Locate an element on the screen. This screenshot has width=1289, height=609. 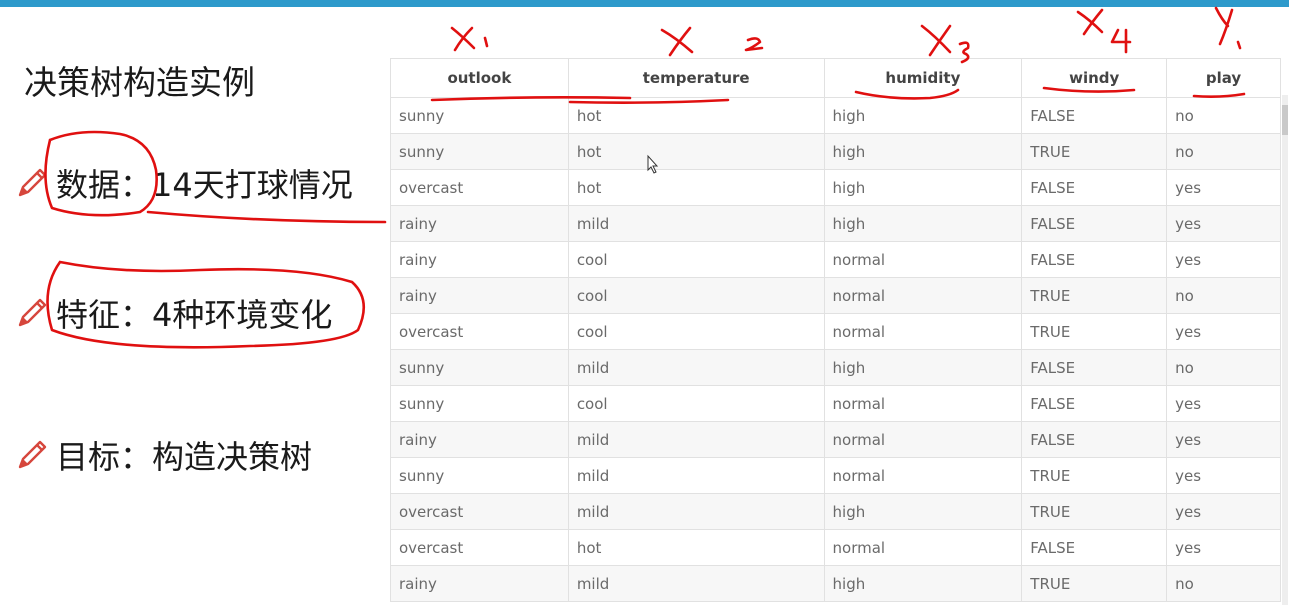
table-row: rainy mild high TRUE no is located at coordinates (835, 583).